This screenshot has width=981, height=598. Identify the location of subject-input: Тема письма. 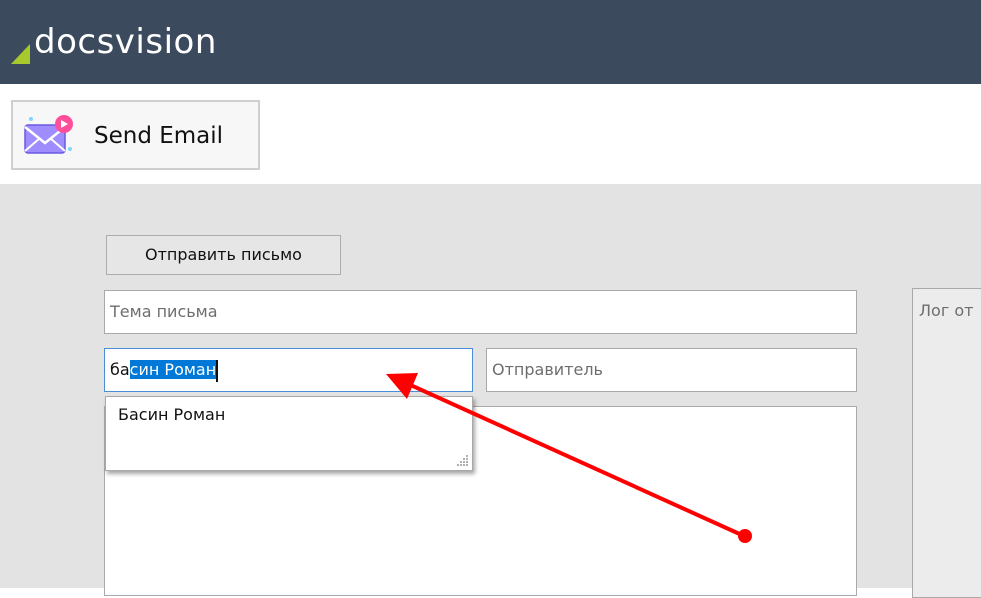
(480, 312).